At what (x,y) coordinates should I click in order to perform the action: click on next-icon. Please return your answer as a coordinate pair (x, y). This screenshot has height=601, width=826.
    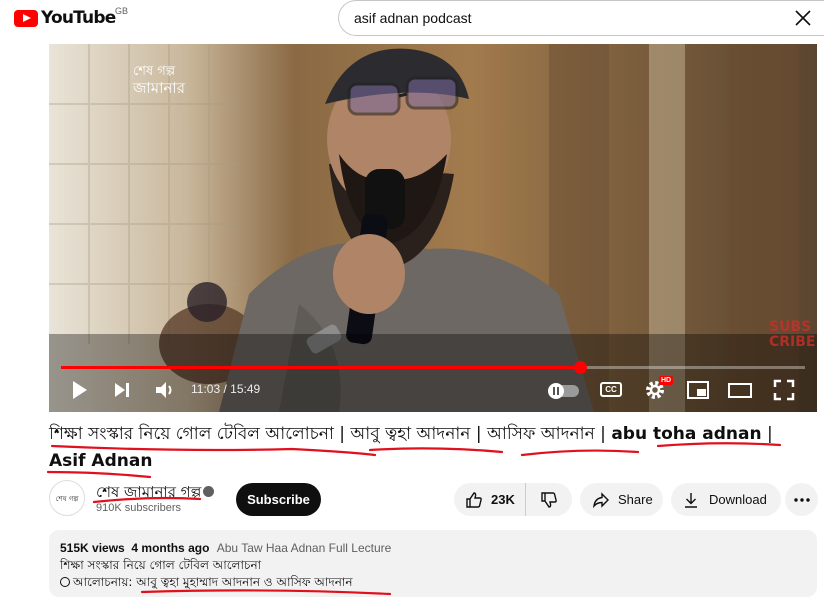
    Looking at the image, I should click on (122, 390).